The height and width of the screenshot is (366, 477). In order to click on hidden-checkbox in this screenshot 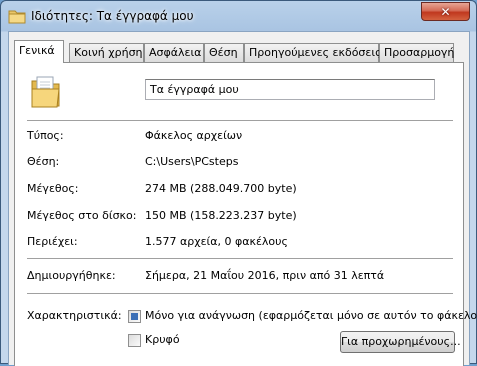, I will do `click(134, 340)`.